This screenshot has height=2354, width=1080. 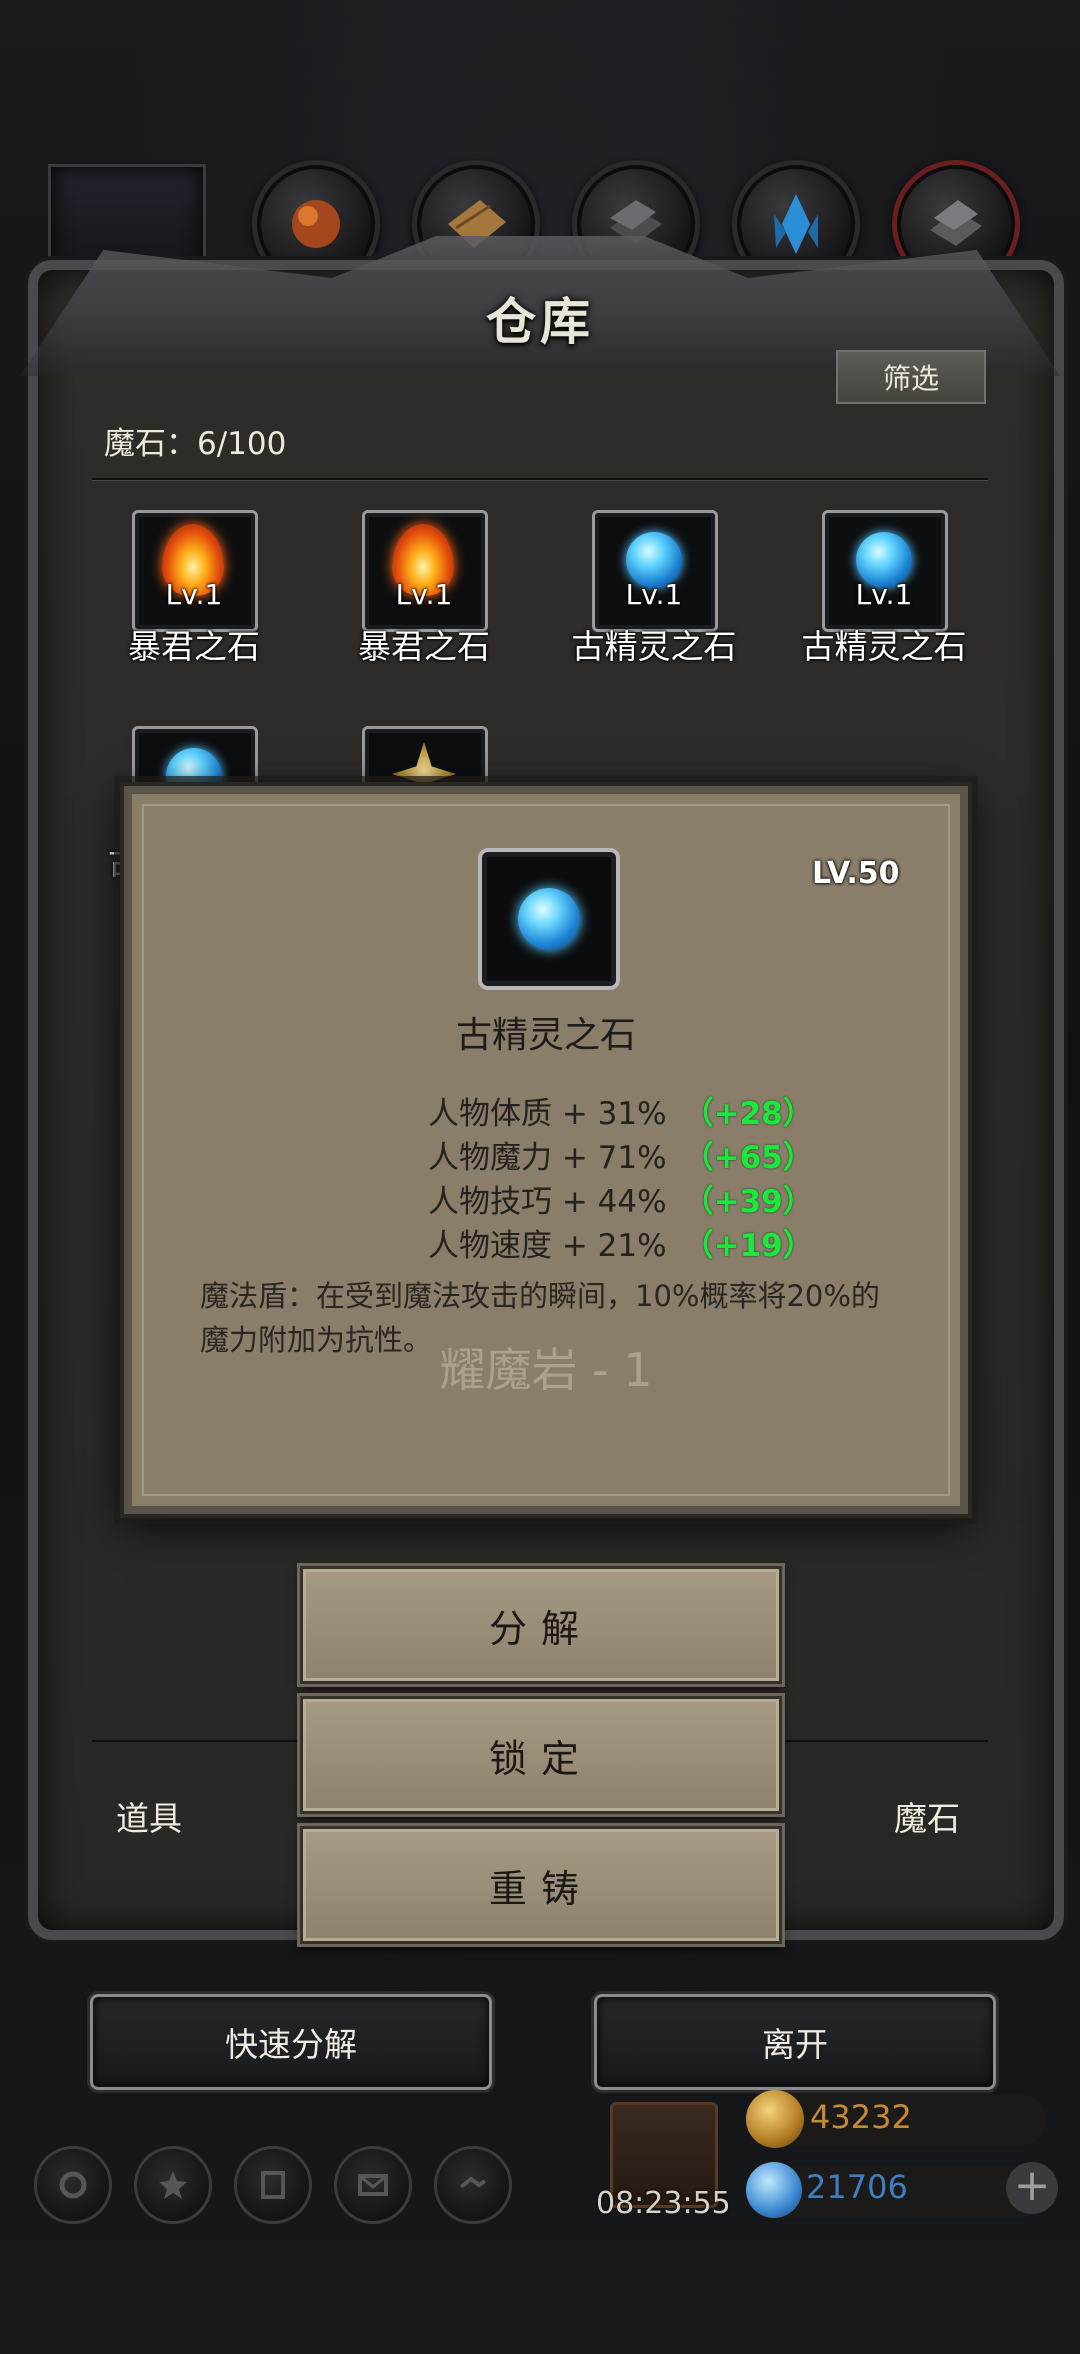 I want to click on event-timer: 08:23:55, so click(x=663, y=2203).